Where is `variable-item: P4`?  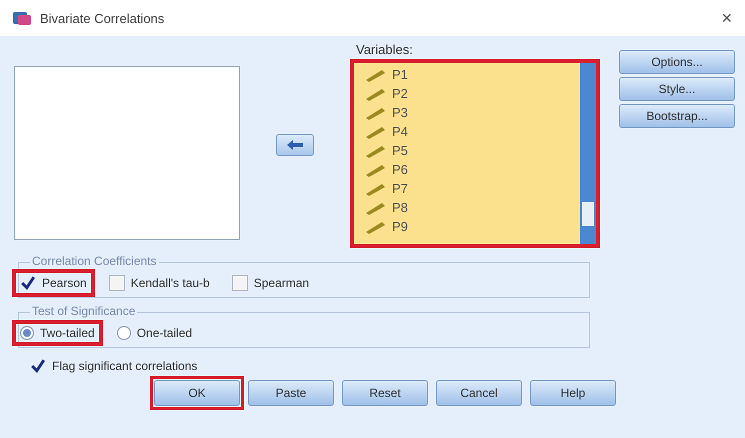
variable-item: P4 is located at coordinates (400, 131).